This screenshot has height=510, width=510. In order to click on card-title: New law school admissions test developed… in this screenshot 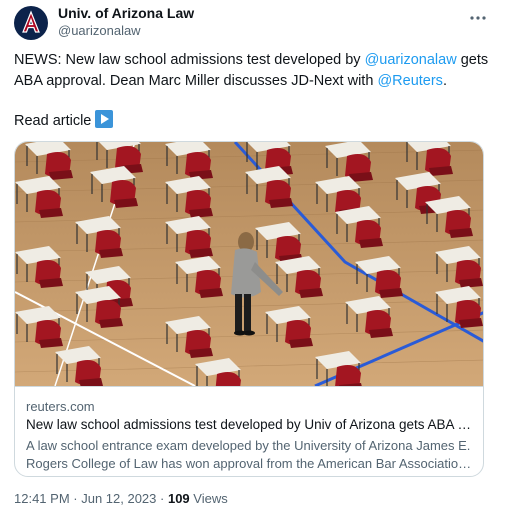, I will do `click(250, 424)`.